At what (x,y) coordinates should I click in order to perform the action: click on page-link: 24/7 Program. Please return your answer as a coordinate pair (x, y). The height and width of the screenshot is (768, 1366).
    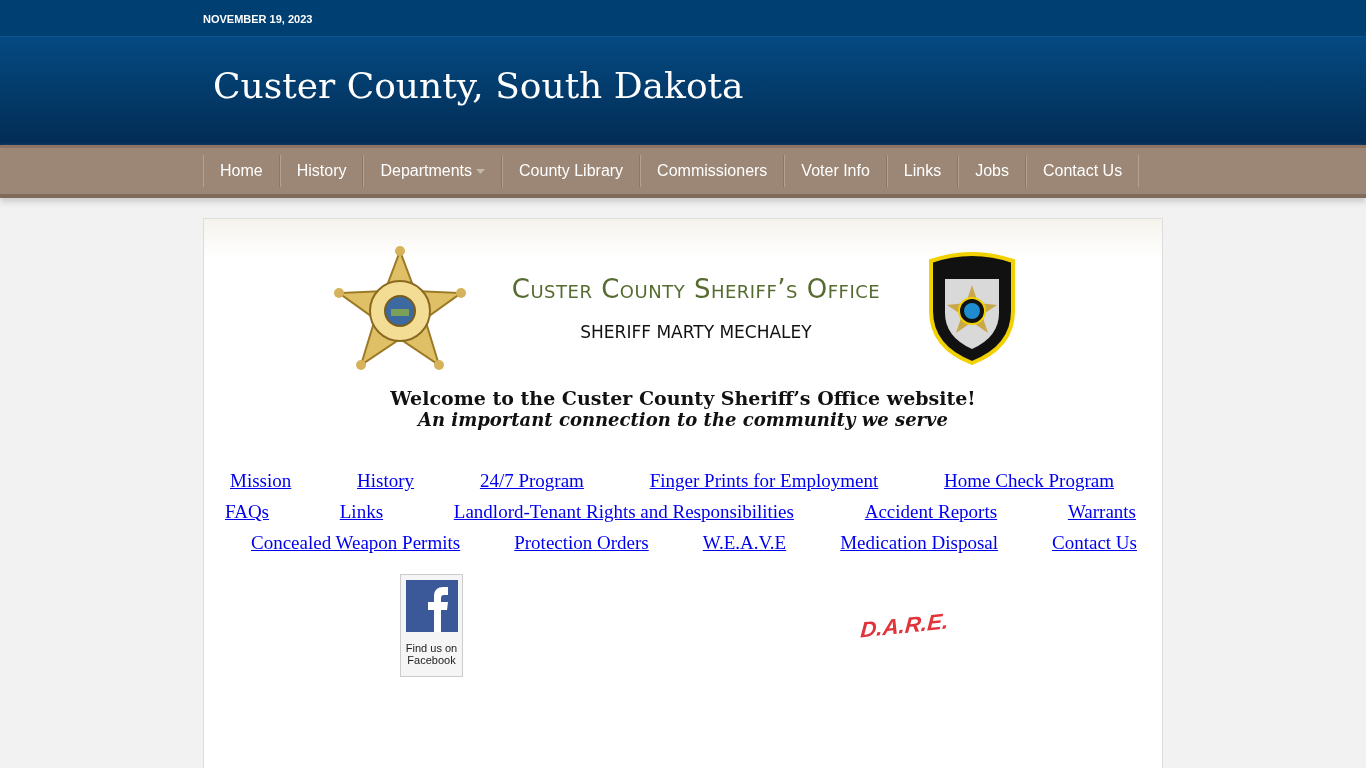
    Looking at the image, I should click on (531, 481).